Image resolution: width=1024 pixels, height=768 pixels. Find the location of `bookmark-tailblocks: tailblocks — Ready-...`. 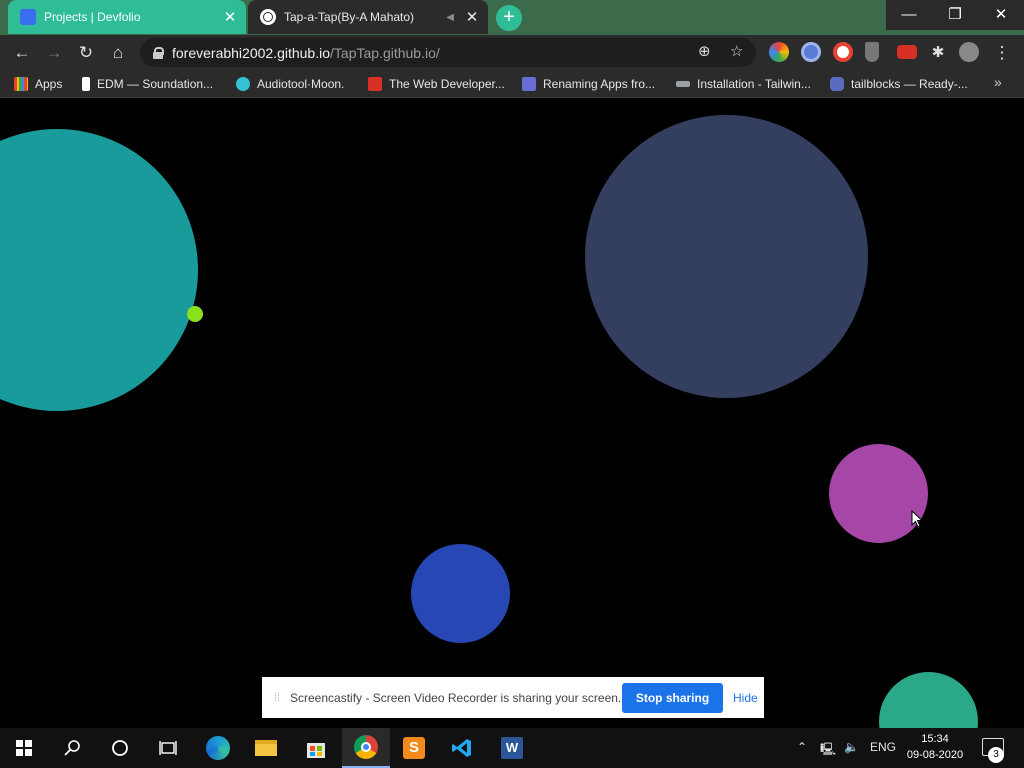

bookmark-tailblocks: tailblocks — Ready-... is located at coordinates (899, 84).